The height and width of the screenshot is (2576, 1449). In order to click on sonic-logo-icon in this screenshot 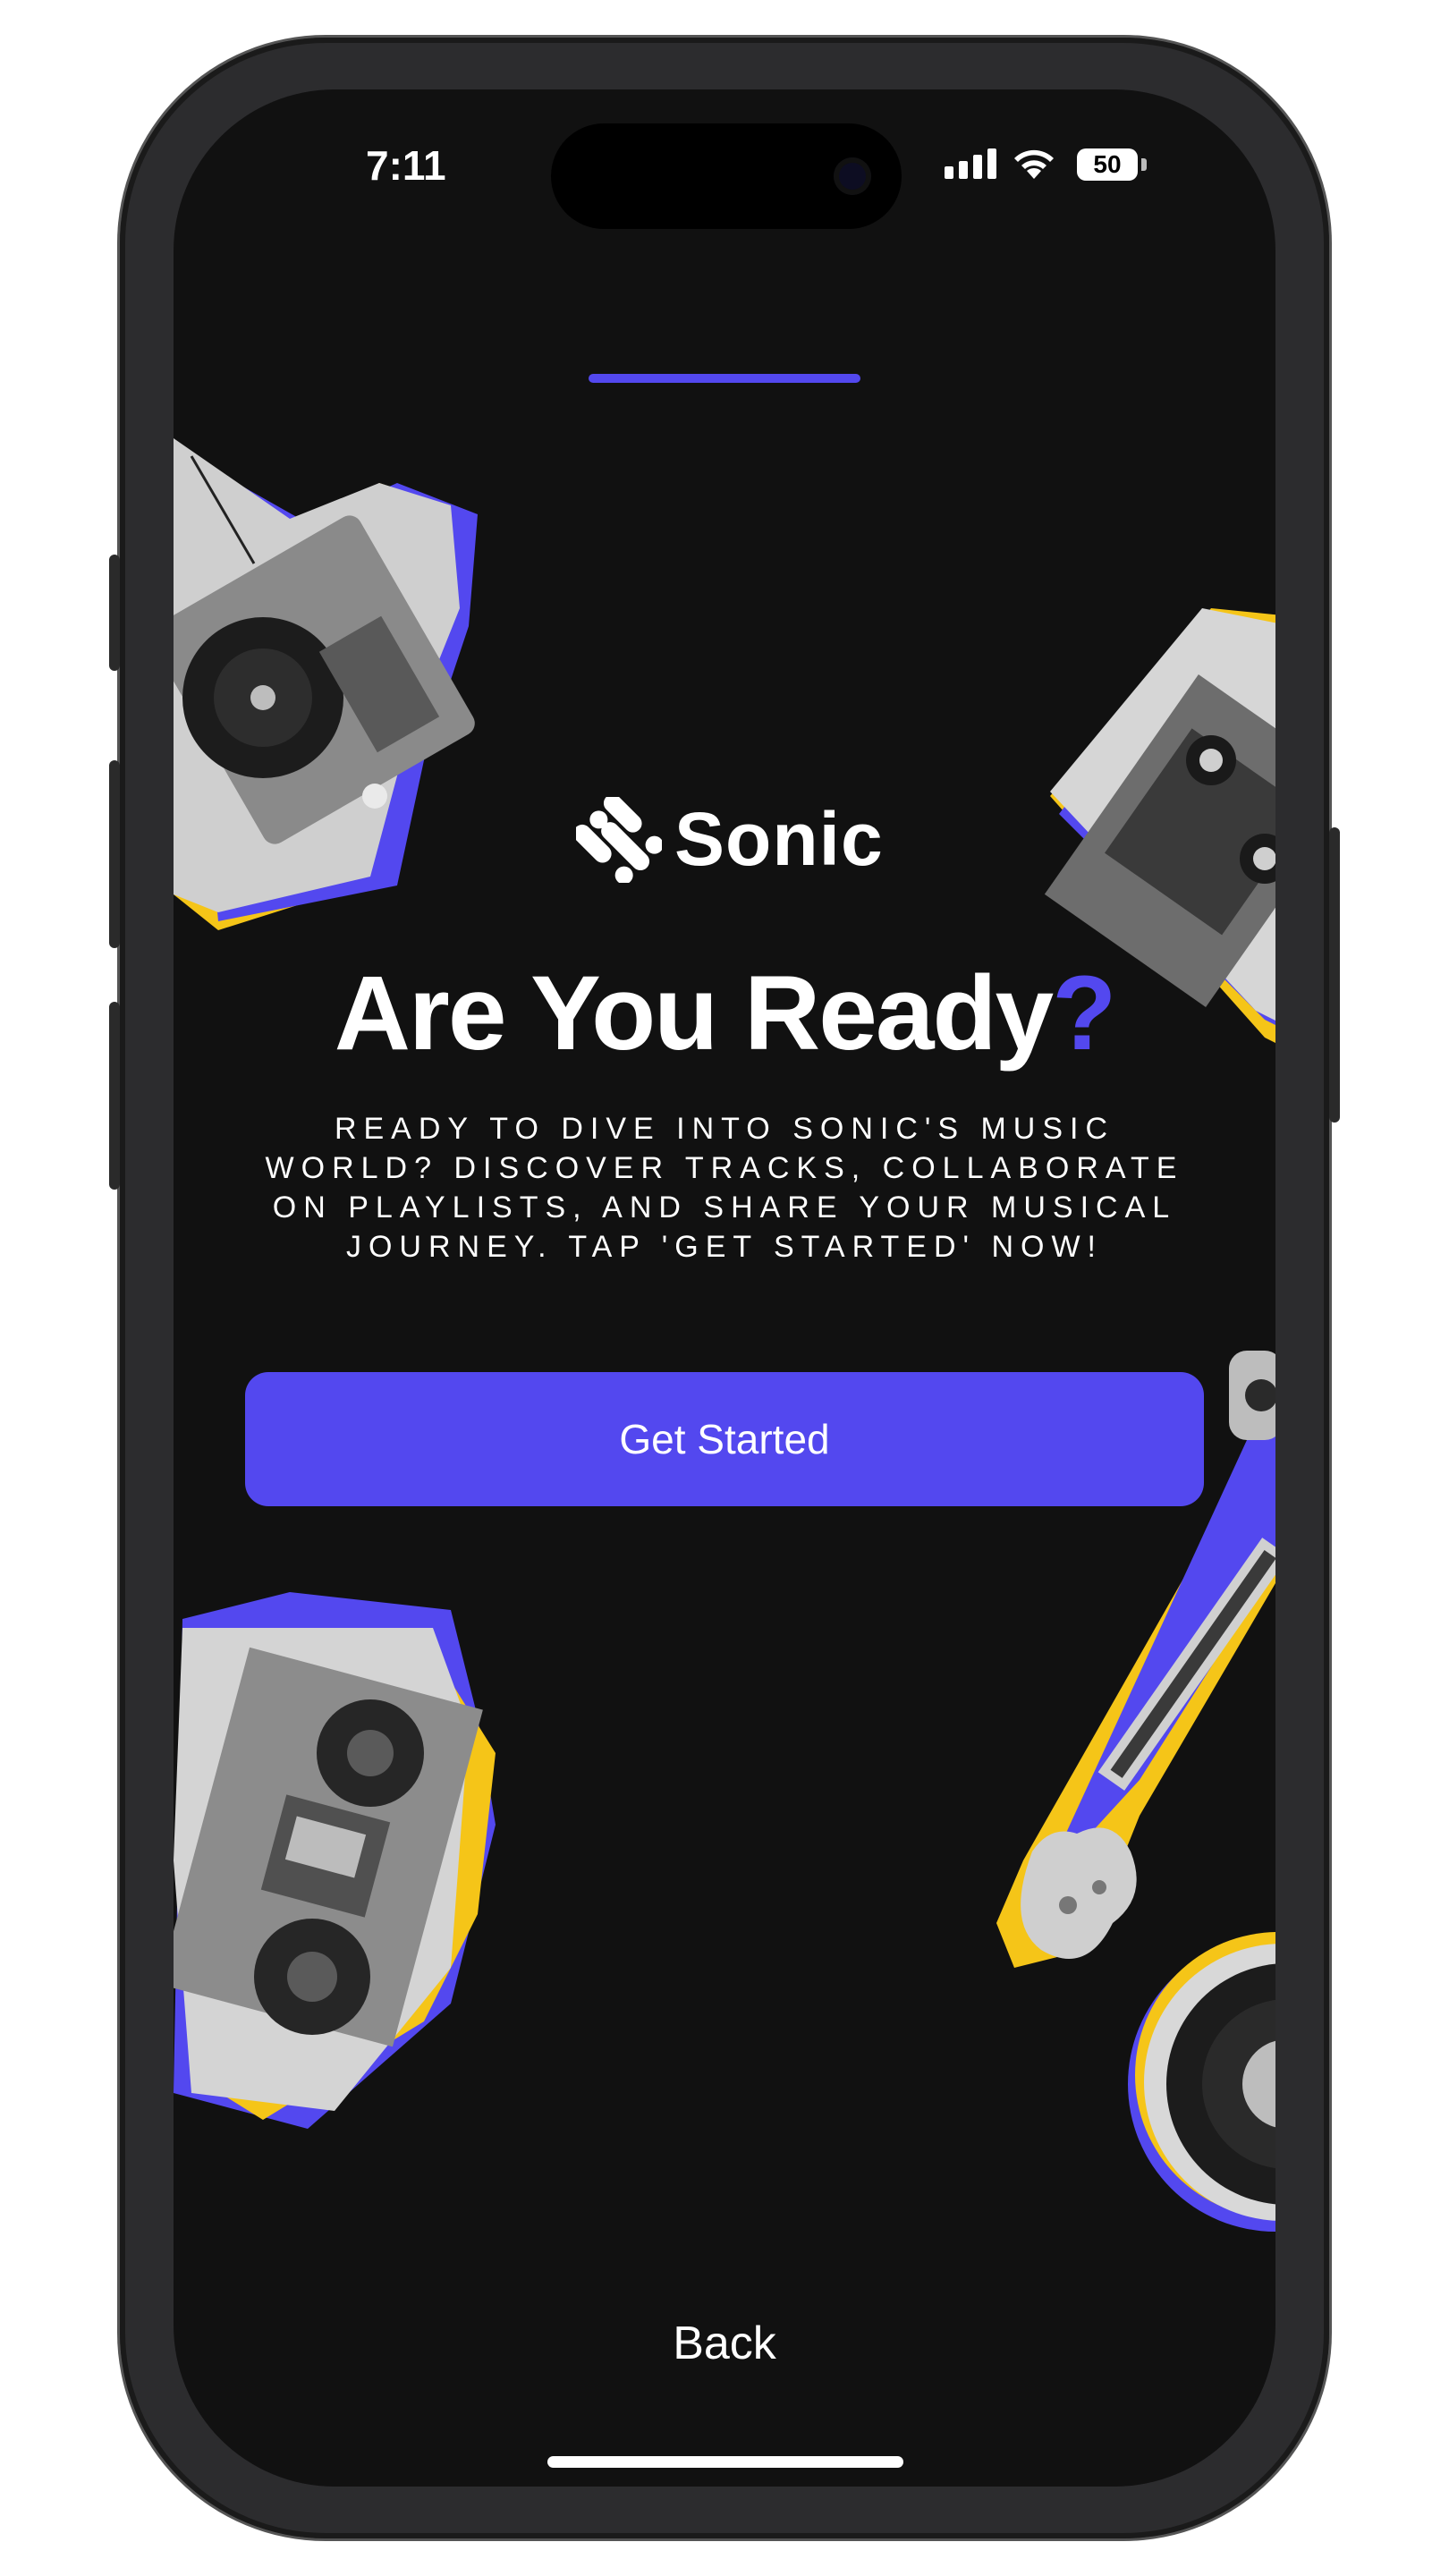, I will do `click(619, 839)`.